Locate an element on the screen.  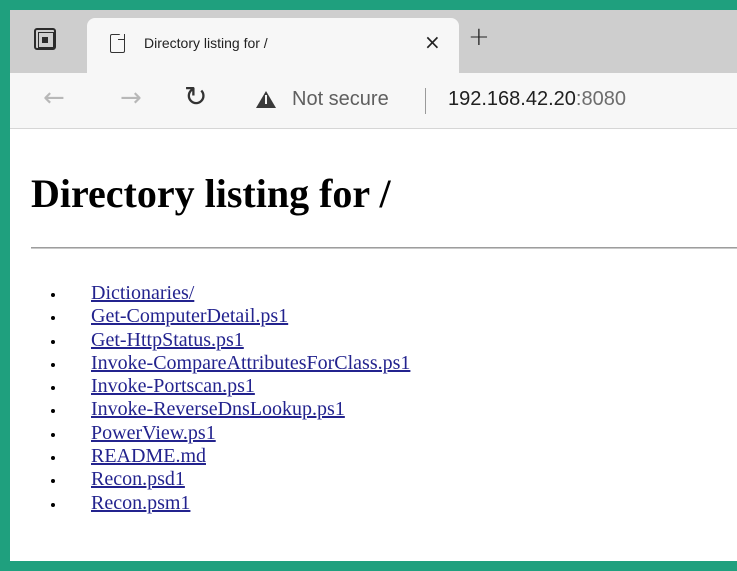
list-item: Invoke-ReverseDnsLookup.ps1 is located at coordinates (238, 409).